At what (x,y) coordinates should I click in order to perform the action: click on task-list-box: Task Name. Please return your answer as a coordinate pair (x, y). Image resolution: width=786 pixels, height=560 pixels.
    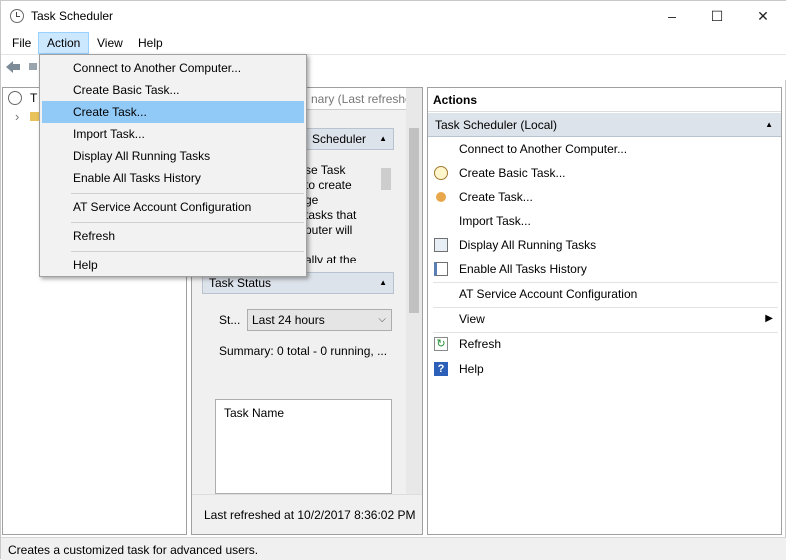
    Looking at the image, I should click on (303, 446).